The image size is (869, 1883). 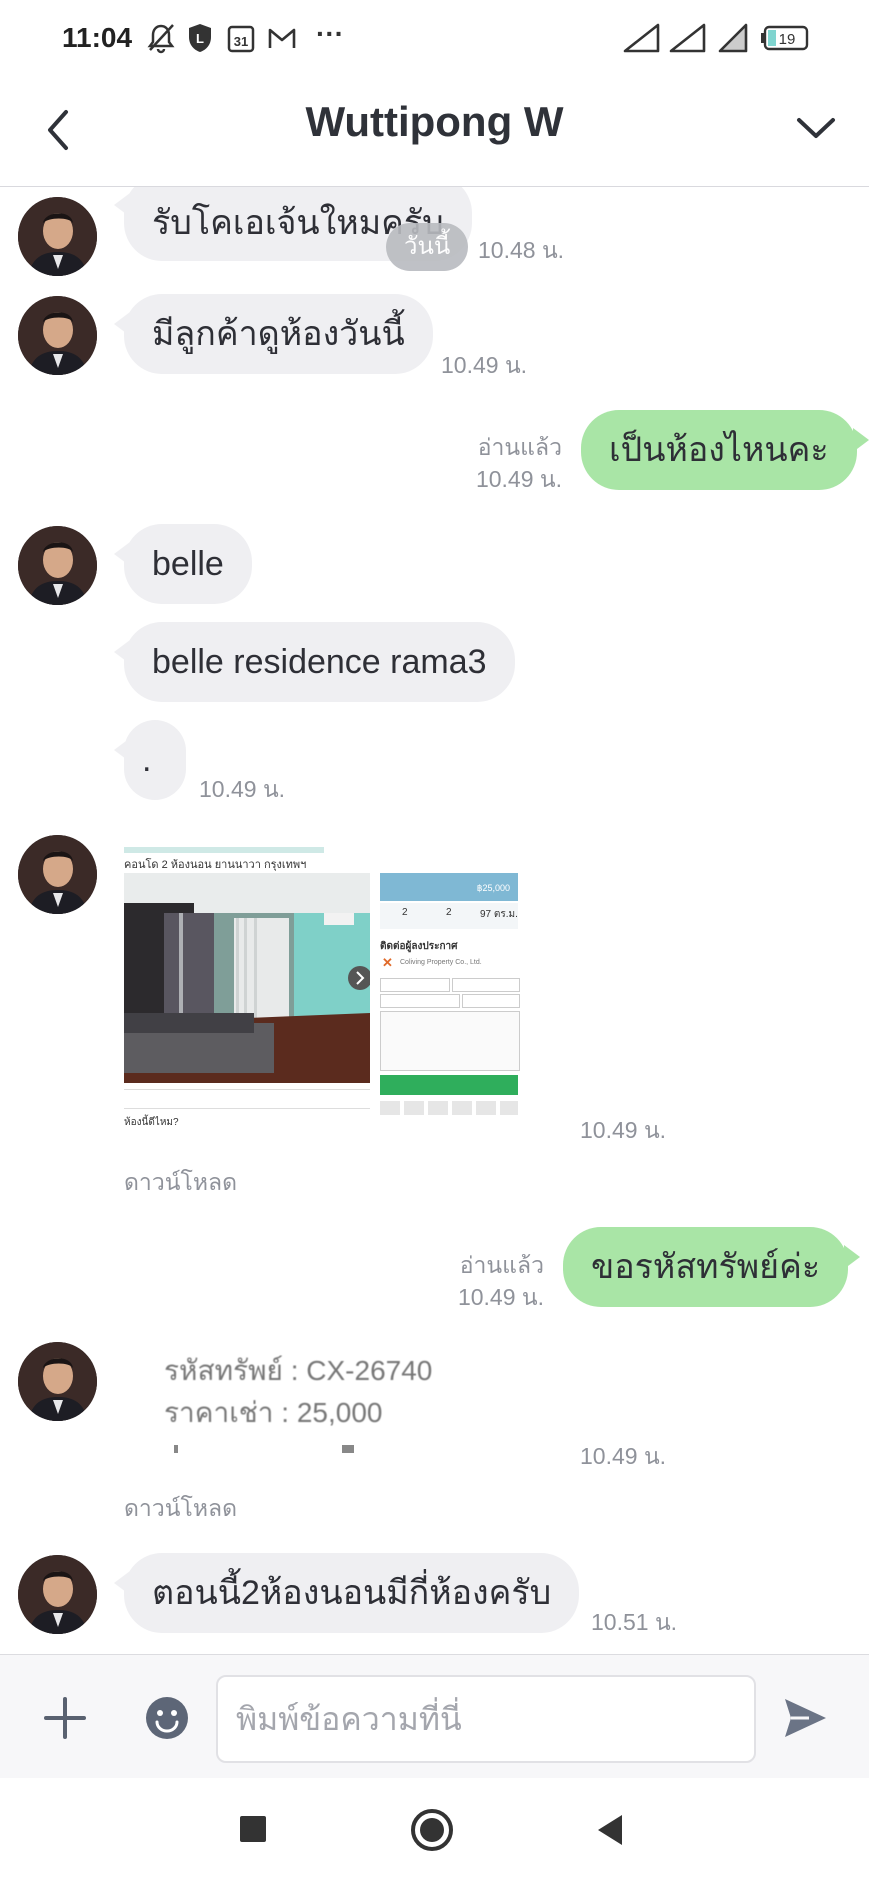 I want to click on message-bubble: มีลูกค้าดูห้องวันนี้, so click(x=273, y=334).